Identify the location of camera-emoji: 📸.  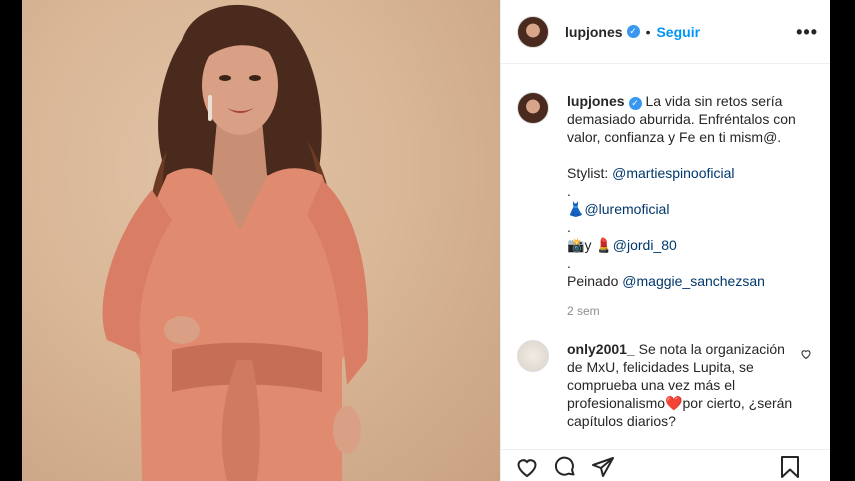
(576, 245).